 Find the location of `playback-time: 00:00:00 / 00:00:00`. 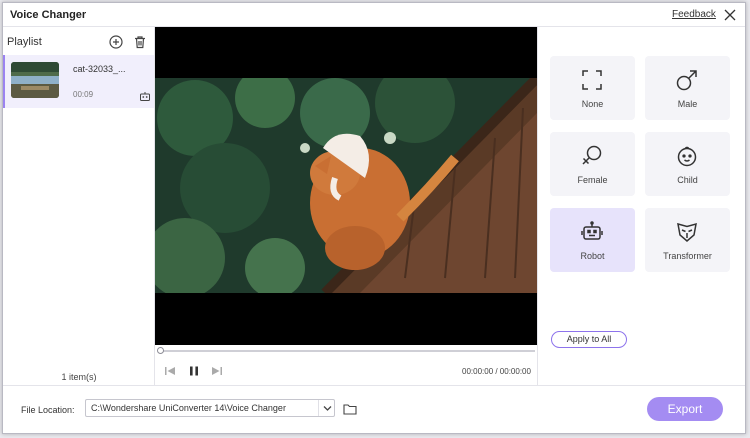

playback-time: 00:00:00 / 00:00:00 is located at coordinates (496, 371).